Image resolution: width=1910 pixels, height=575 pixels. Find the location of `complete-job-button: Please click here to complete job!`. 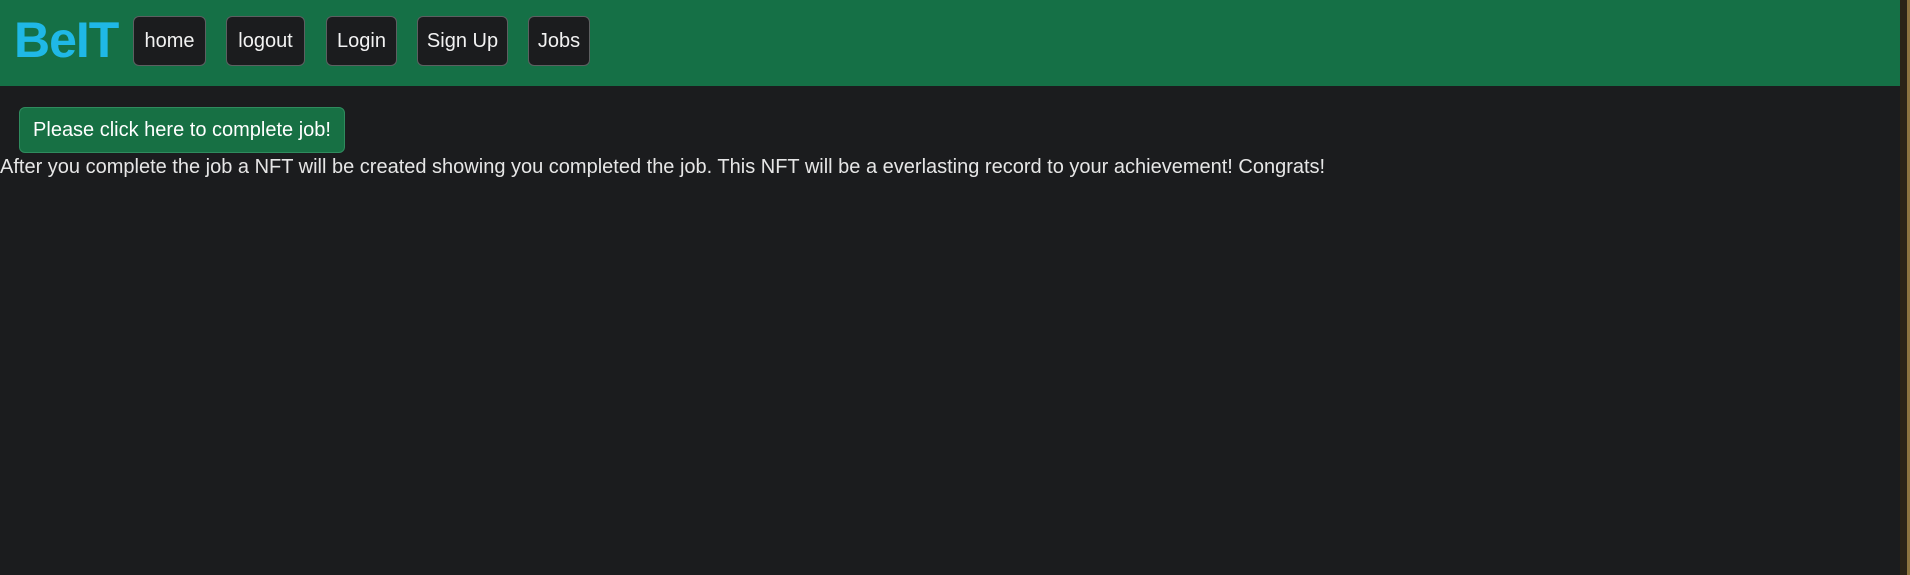

complete-job-button: Please click here to complete job! is located at coordinates (182, 130).